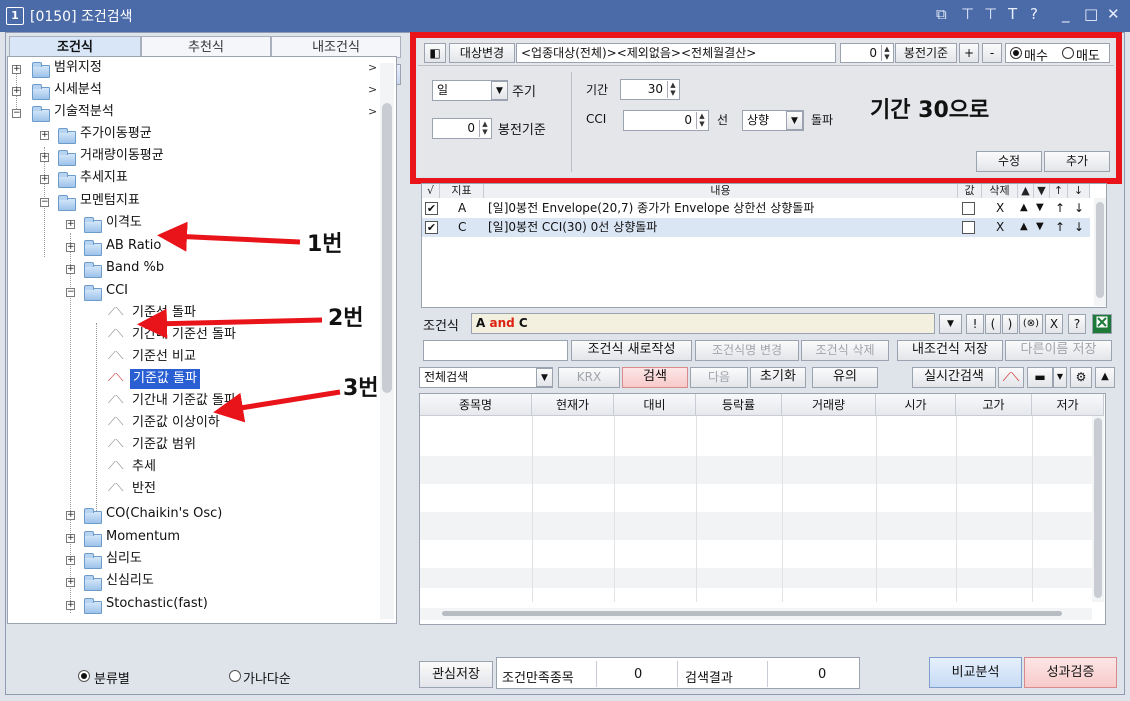 This screenshot has height=701, width=1130. What do you see at coordinates (431, 208) in the screenshot?
I see `row-a-checkbox: ✔` at bounding box center [431, 208].